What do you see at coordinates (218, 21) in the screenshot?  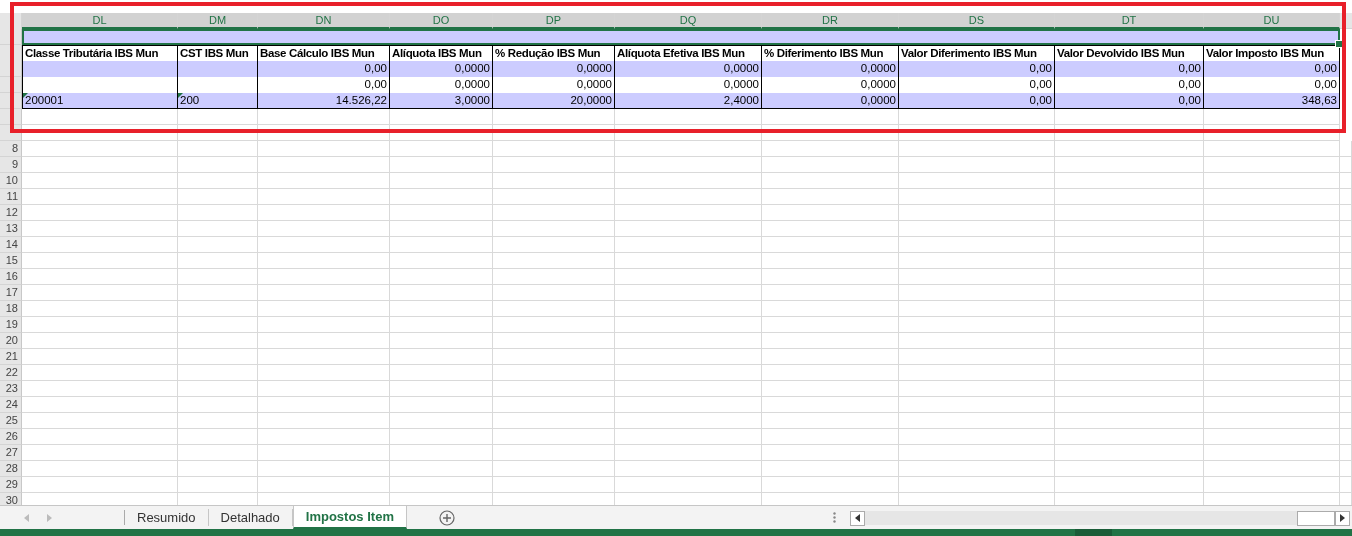 I see `column-header: DM` at bounding box center [218, 21].